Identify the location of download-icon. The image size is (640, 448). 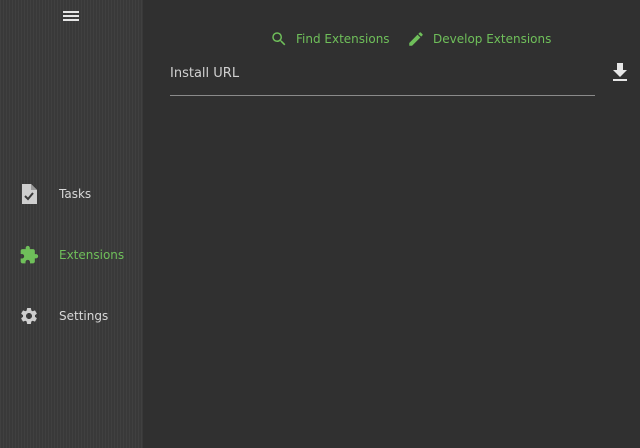
(620, 72).